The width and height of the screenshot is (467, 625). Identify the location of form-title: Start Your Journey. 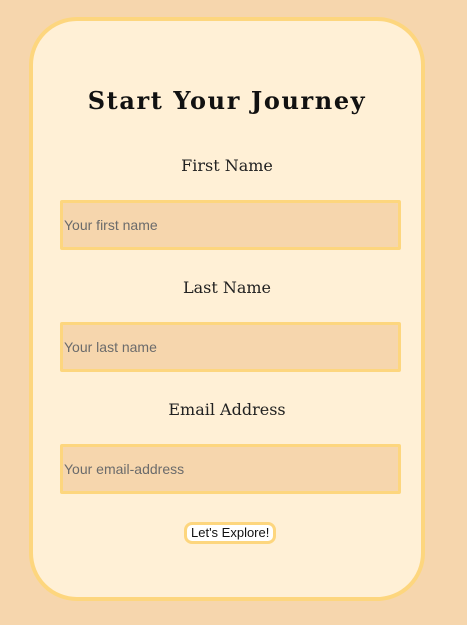
(227, 100).